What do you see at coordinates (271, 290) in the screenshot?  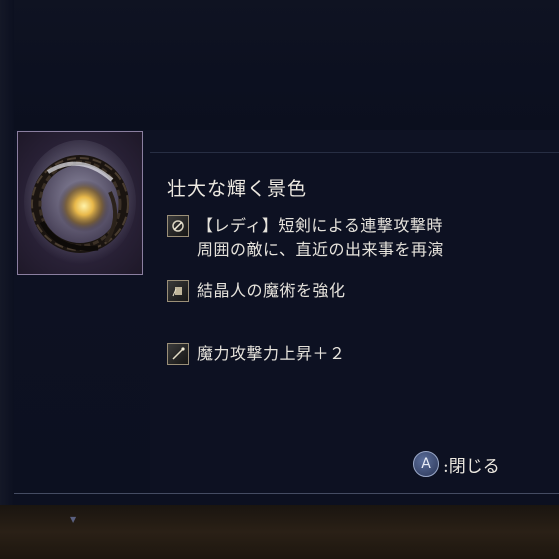 I see `effect-2-line-1: 結晶人の魔術を強化` at bounding box center [271, 290].